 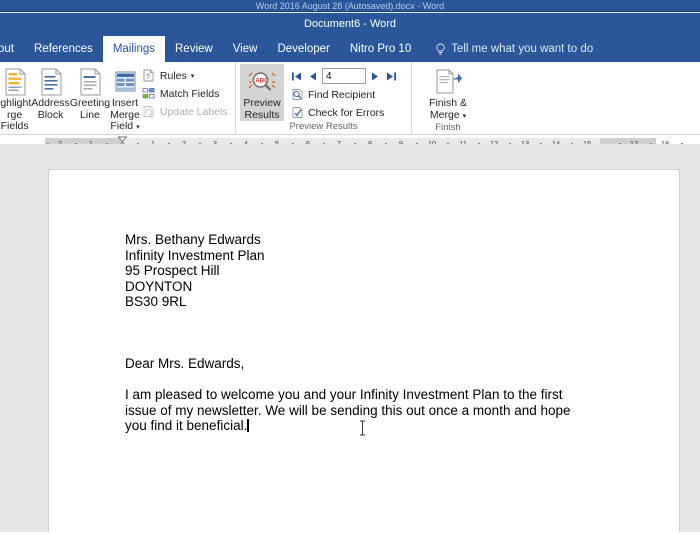 I want to click on record-number-input, so click(x=344, y=76).